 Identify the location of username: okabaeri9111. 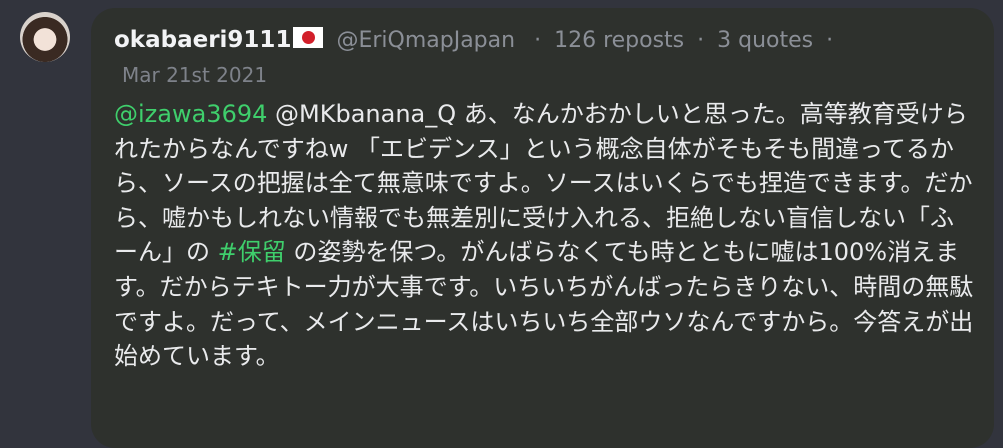
(202, 40).